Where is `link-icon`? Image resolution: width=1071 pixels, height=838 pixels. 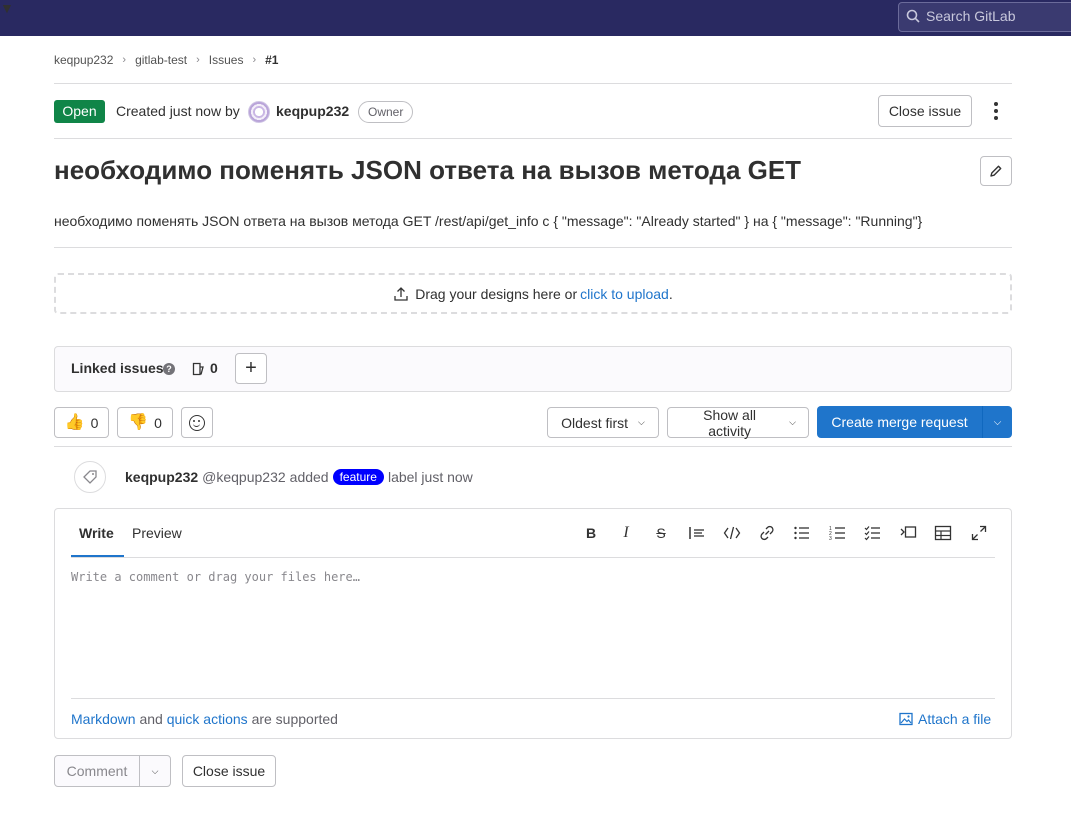
link-icon is located at coordinates (767, 533).